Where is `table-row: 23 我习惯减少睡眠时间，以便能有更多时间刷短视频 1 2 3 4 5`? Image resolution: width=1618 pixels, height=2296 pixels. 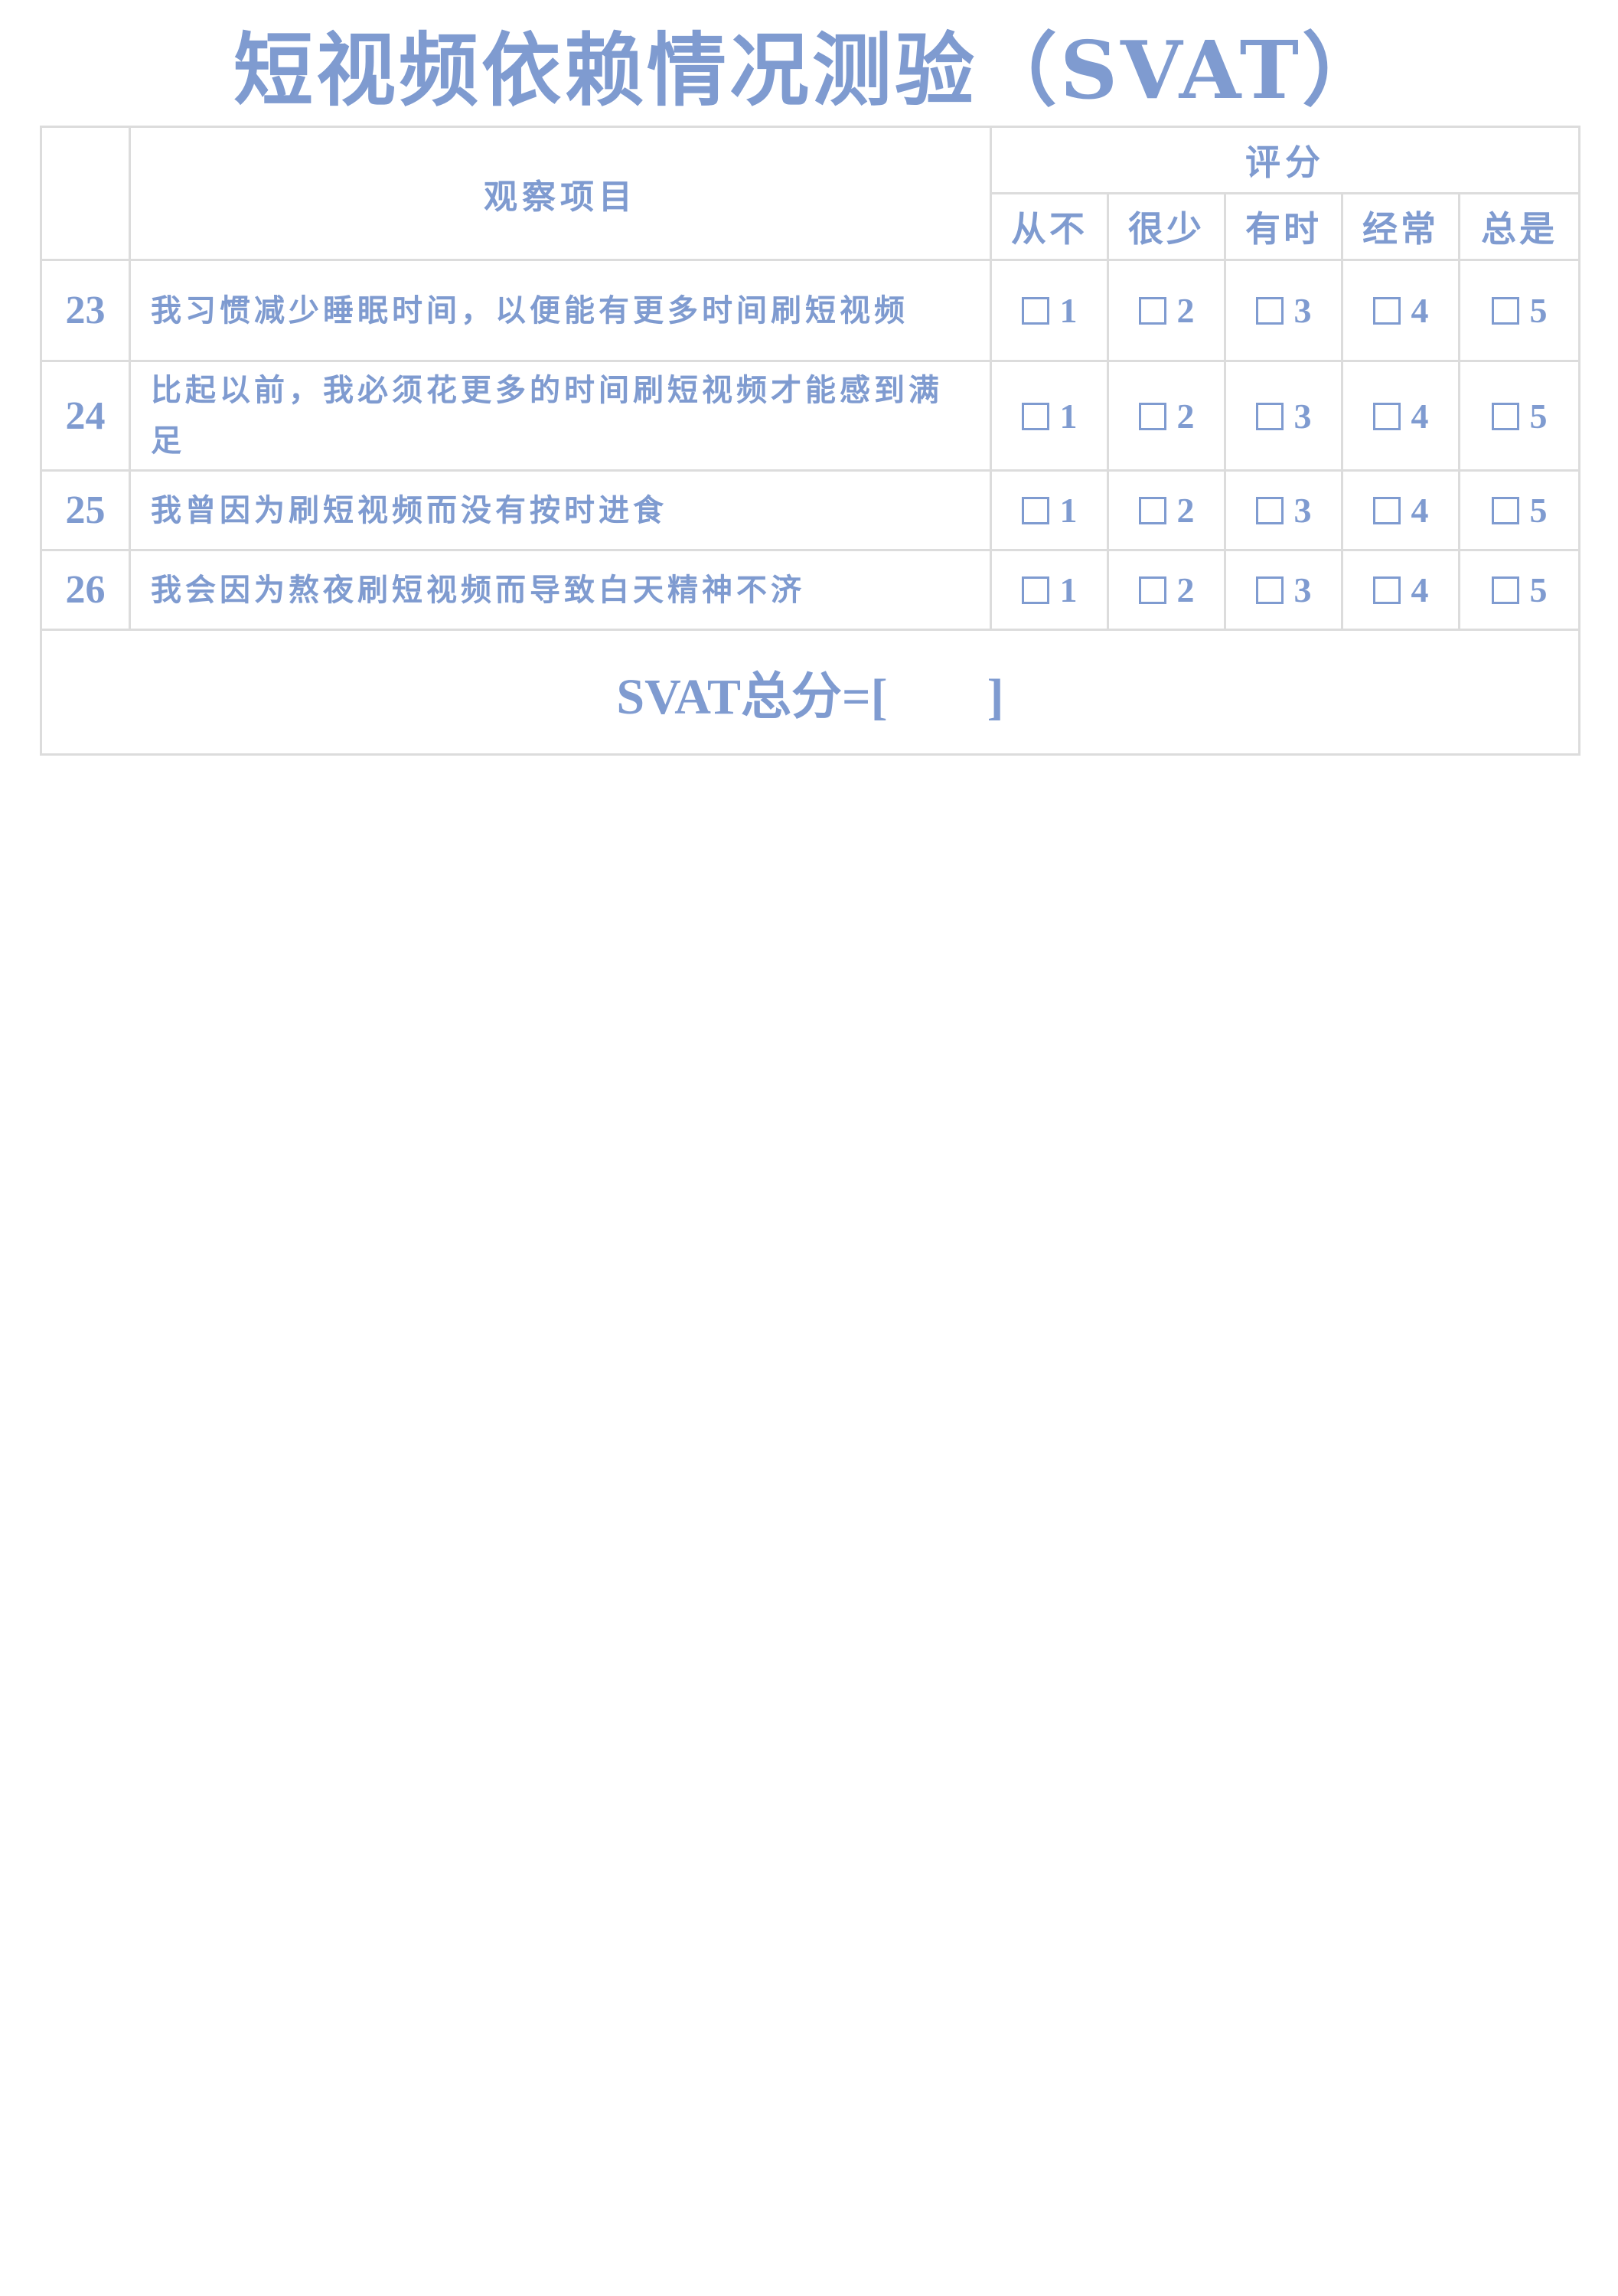 table-row: 23 我习惯减少睡眠时间，以便能有更多时间刷短视频 1 2 3 4 5 is located at coordinates (810, 310).